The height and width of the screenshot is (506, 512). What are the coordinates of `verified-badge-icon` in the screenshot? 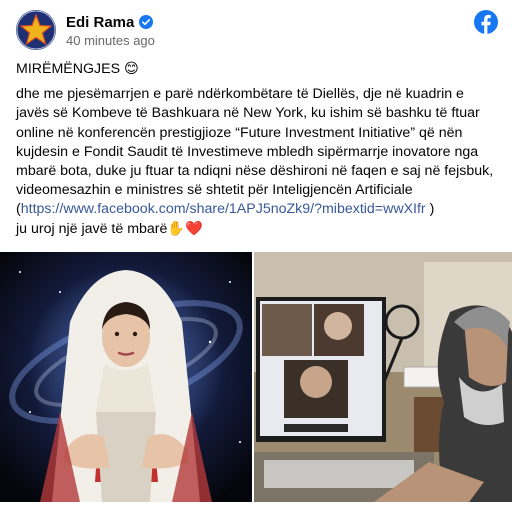 It's located at (146, 22).